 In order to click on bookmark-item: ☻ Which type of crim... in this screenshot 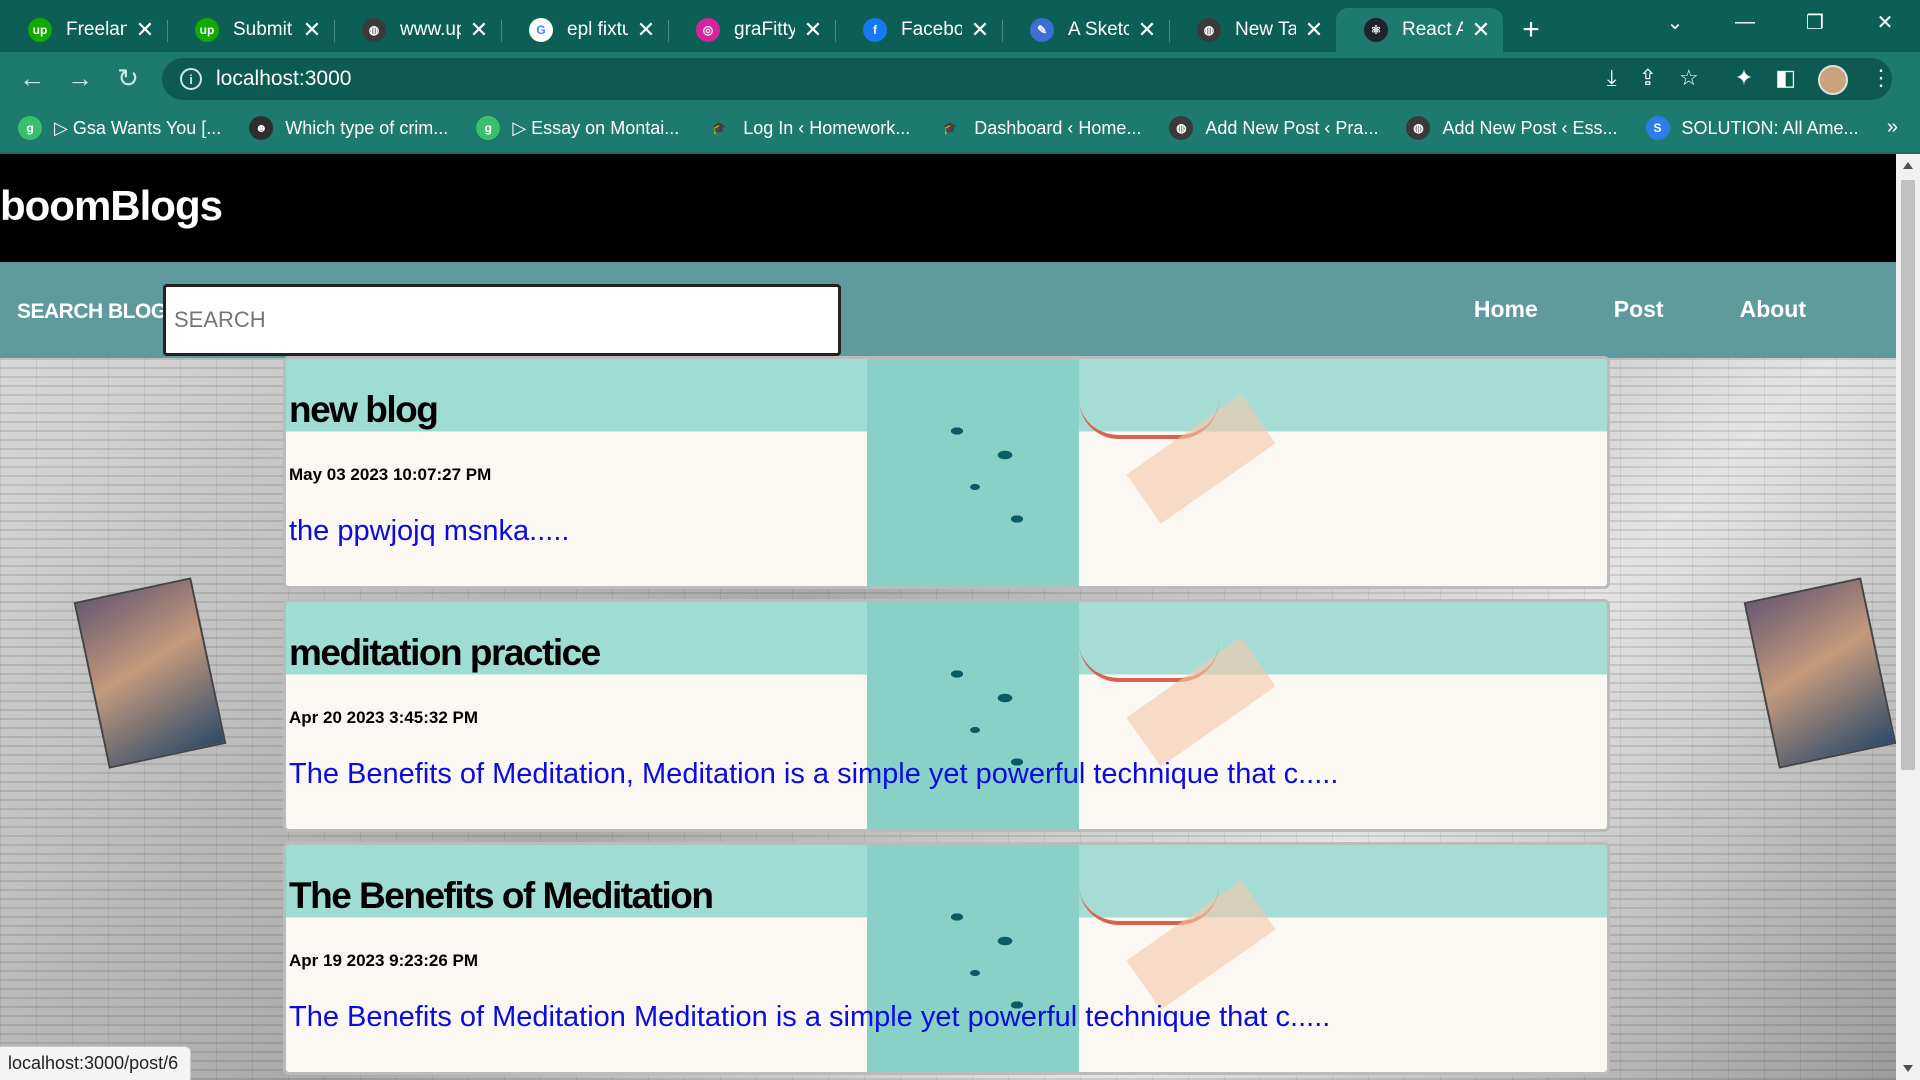, I will do `click(348, 128)`.